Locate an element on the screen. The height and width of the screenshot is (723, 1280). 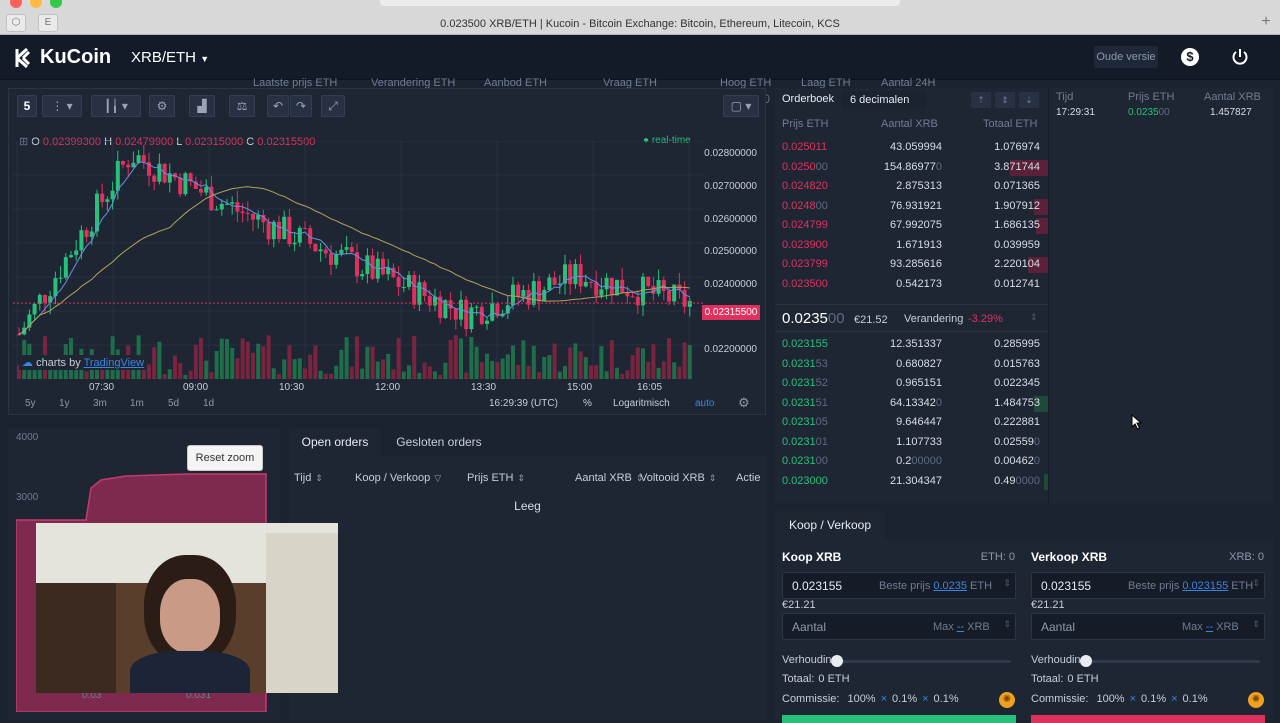
auto-toggle: auto is located at coordinates (704, 403).